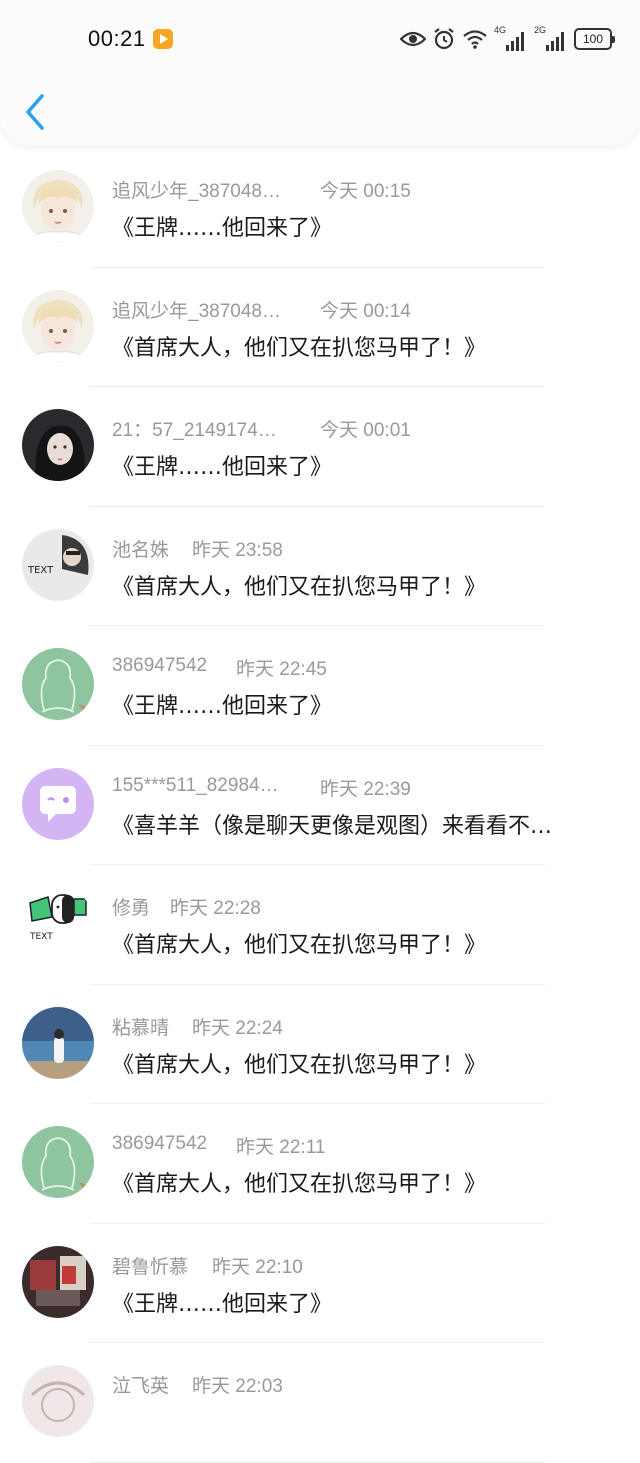 The height and width of the screenshot is (1463, 640). Describe the element at coordinates (281, 1147) in the screenshot. I see `message-time: 昨天 22:11` at that location.